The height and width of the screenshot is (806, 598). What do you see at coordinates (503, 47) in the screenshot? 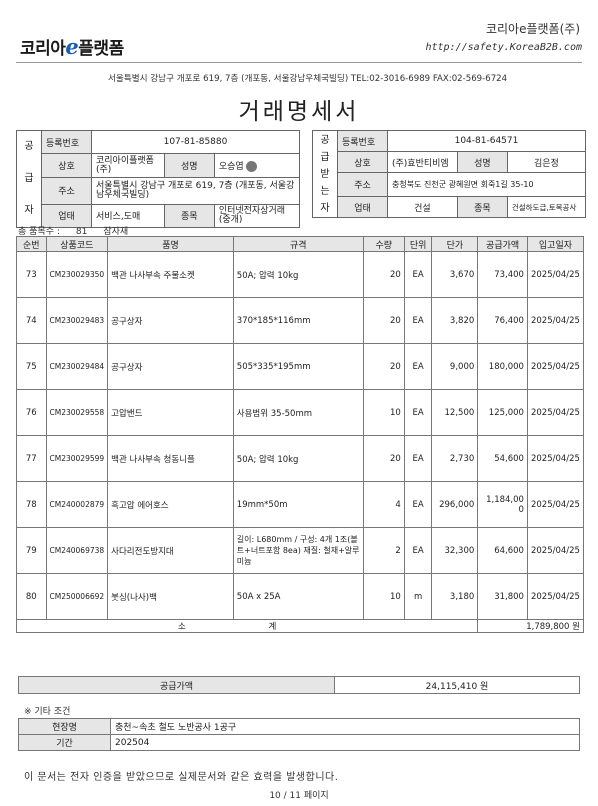
I see `company-url: http://safety.KoreaB2B.com` at bounding box center [503, 47].